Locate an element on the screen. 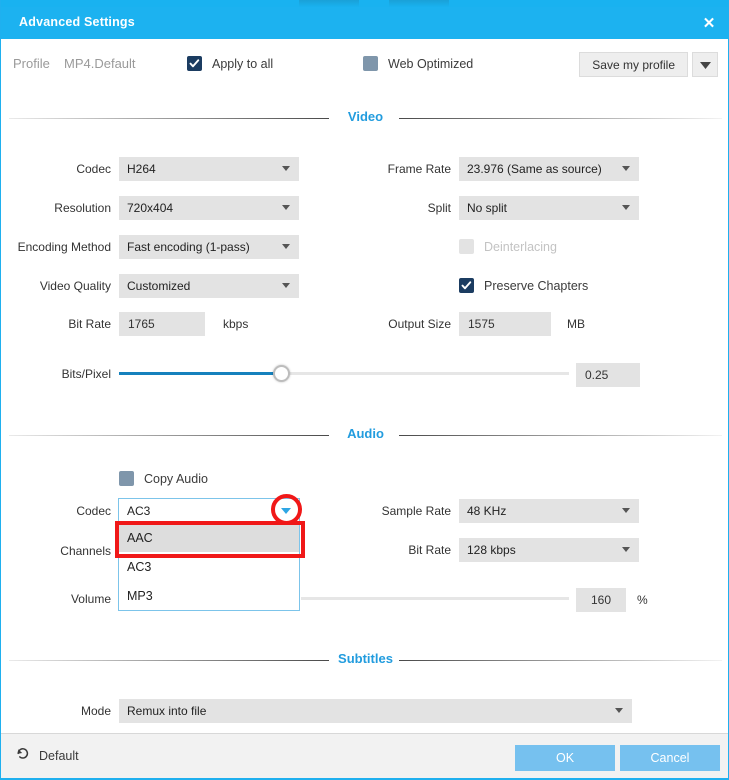  save-my-profile-label: Save my profile is located at coordinates (633, 64).